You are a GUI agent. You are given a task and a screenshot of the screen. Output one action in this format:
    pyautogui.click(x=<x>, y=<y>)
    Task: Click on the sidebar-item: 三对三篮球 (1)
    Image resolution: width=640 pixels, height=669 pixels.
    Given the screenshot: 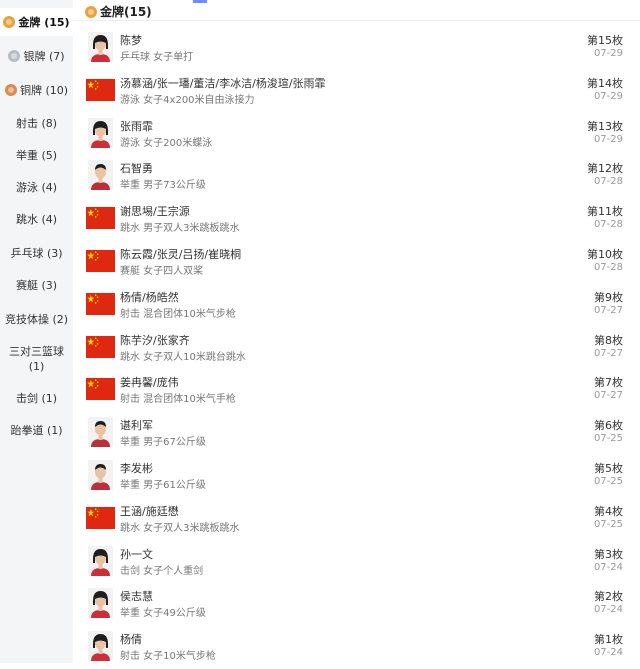 What is the action you would take?
    pyautogui.click(x=36, y=359)
    